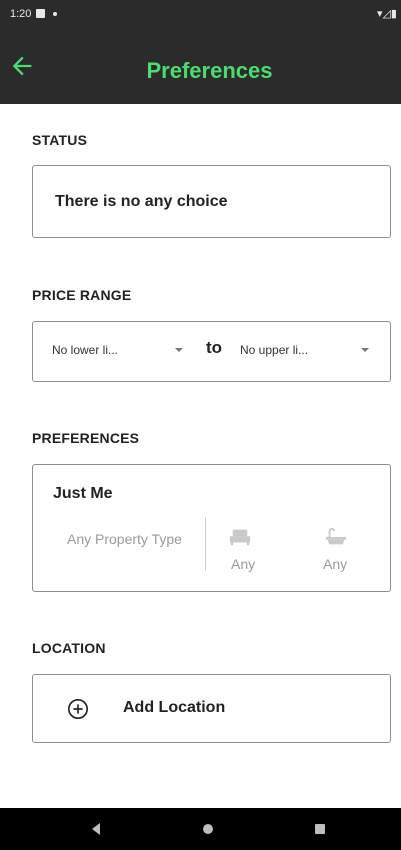 This screenshot has height=850, width=401. I want to click on bathtub-icon, so click(336, 536).